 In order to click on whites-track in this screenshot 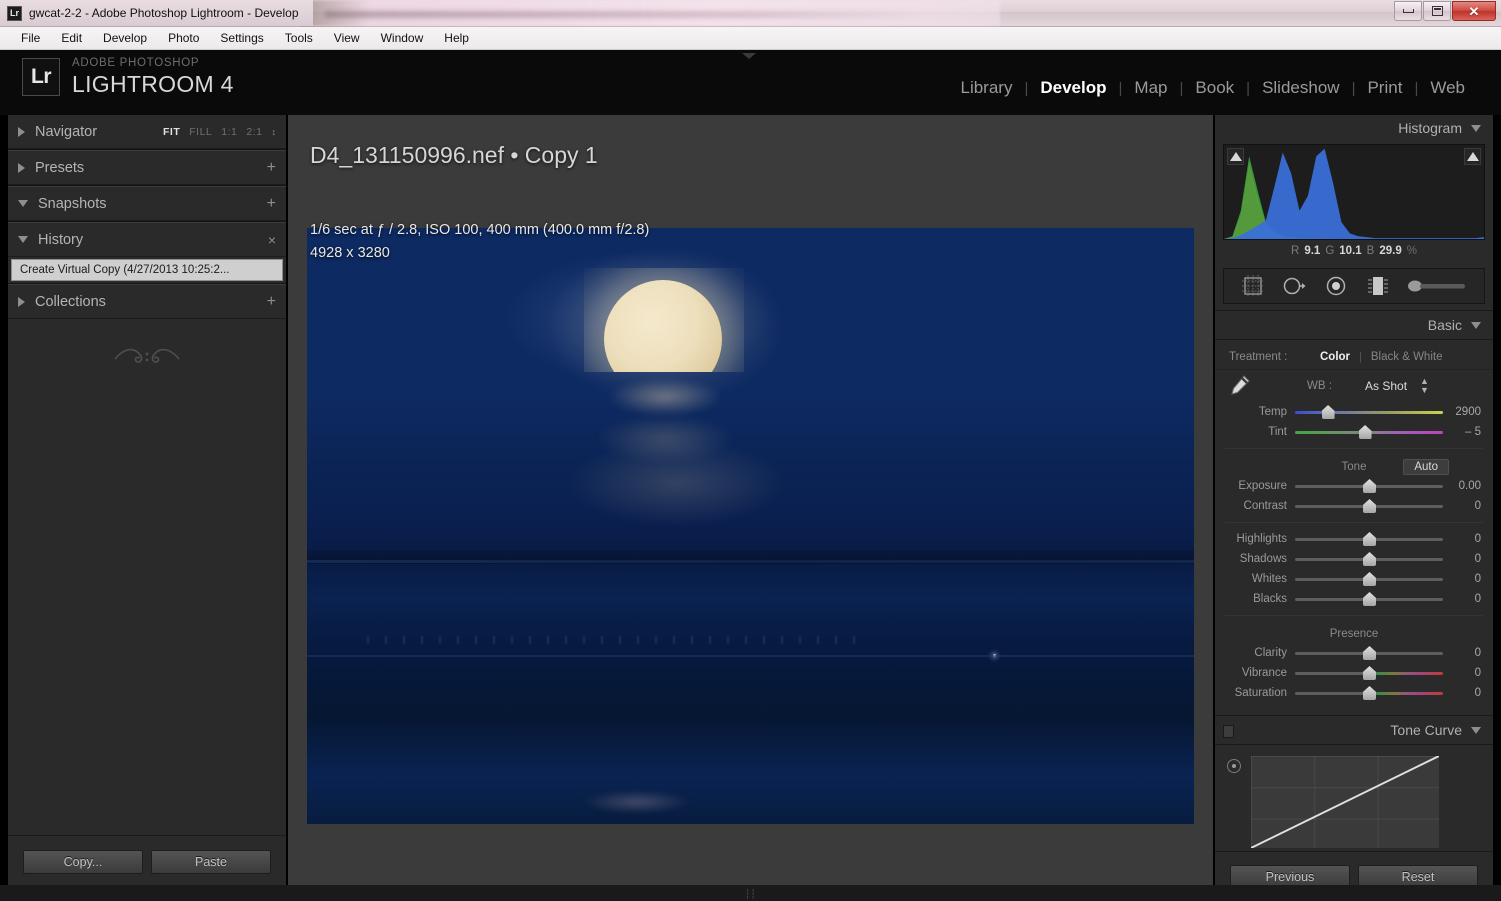, I will do `click(1369, 579)`.